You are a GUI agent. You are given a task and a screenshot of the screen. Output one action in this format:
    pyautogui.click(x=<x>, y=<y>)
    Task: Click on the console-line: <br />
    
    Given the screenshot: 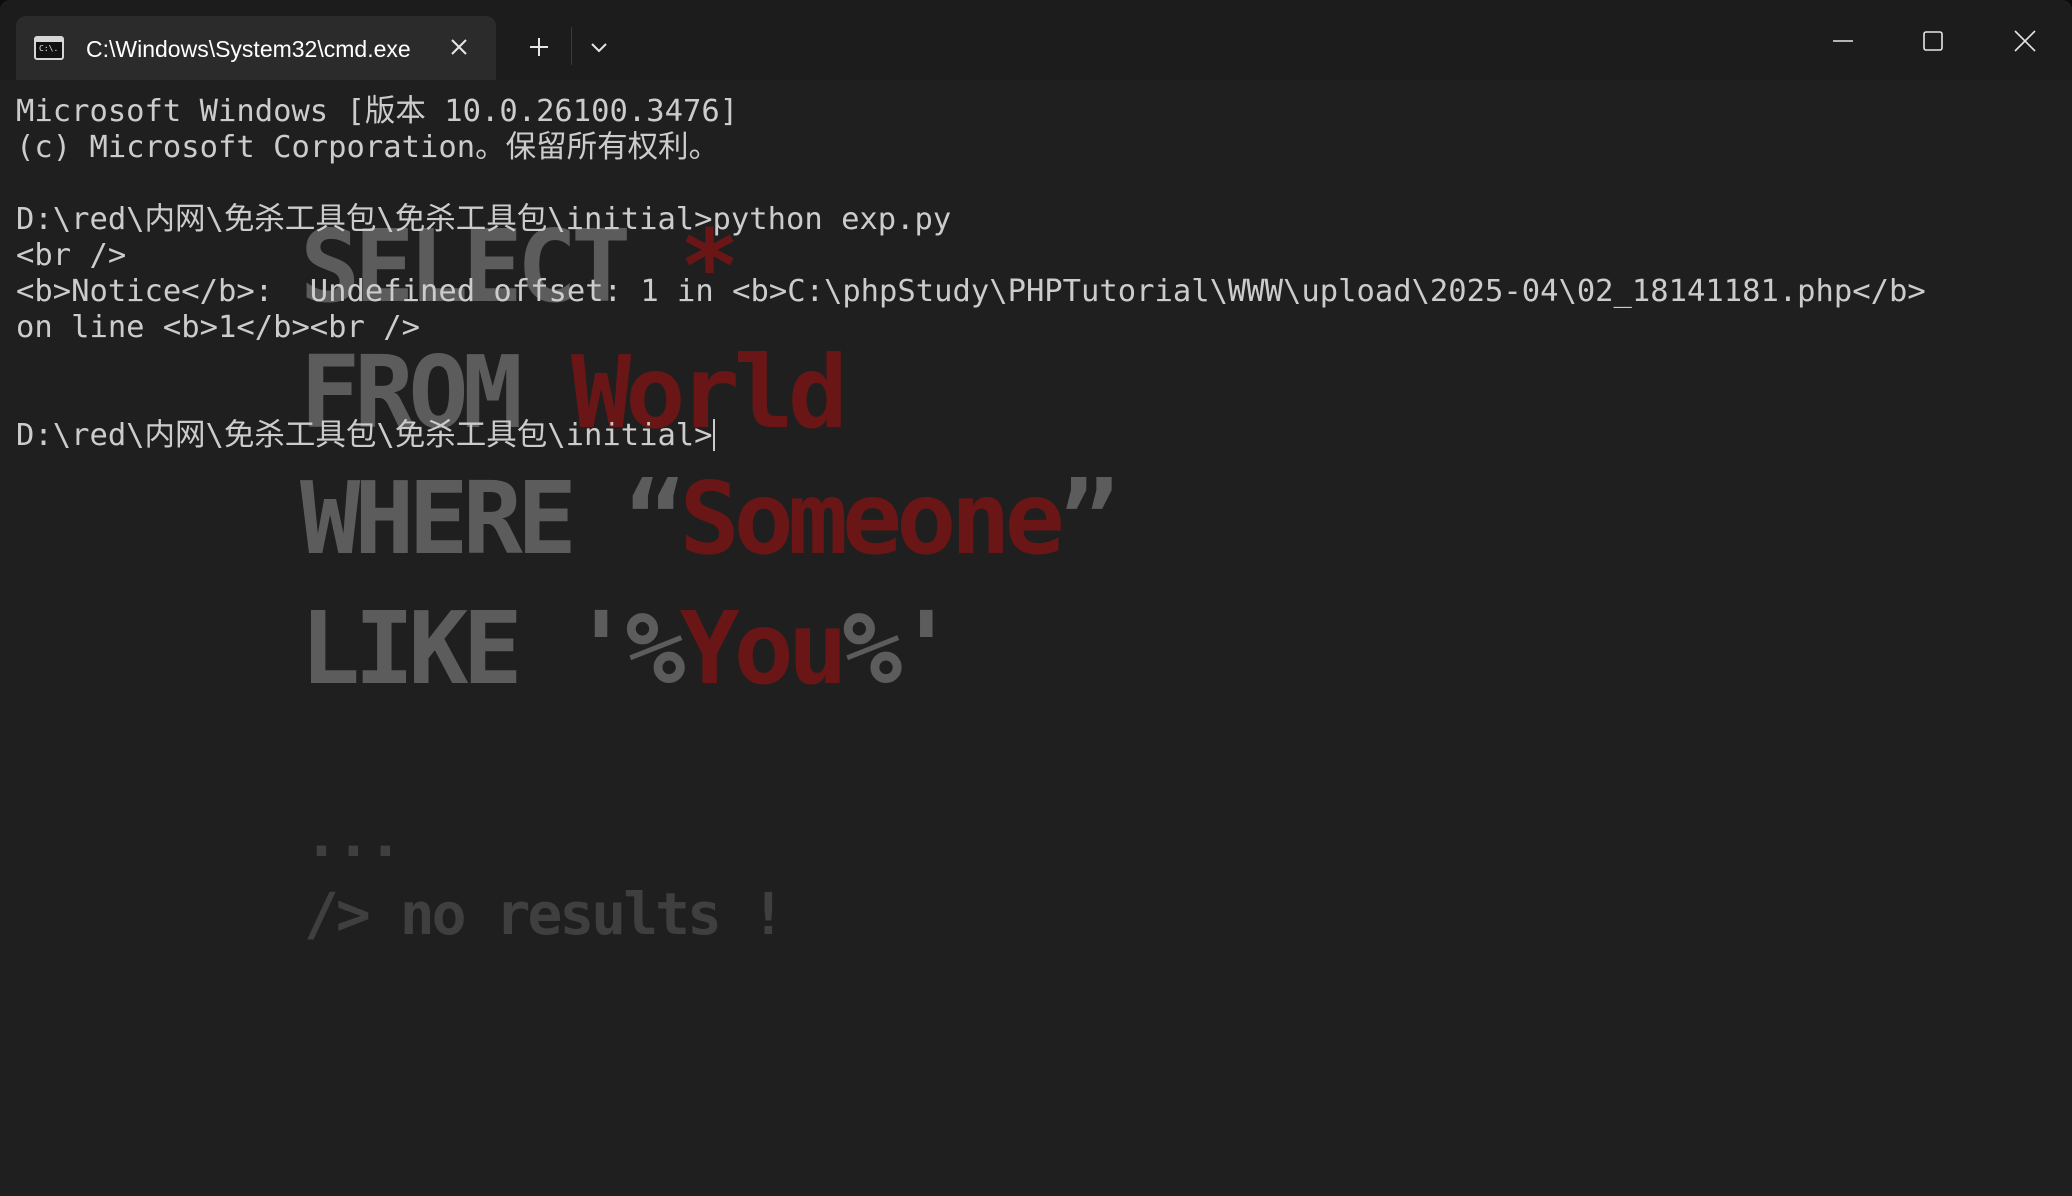 What is the action you would take?
    pyautogui.click(x=71, y=255)
    